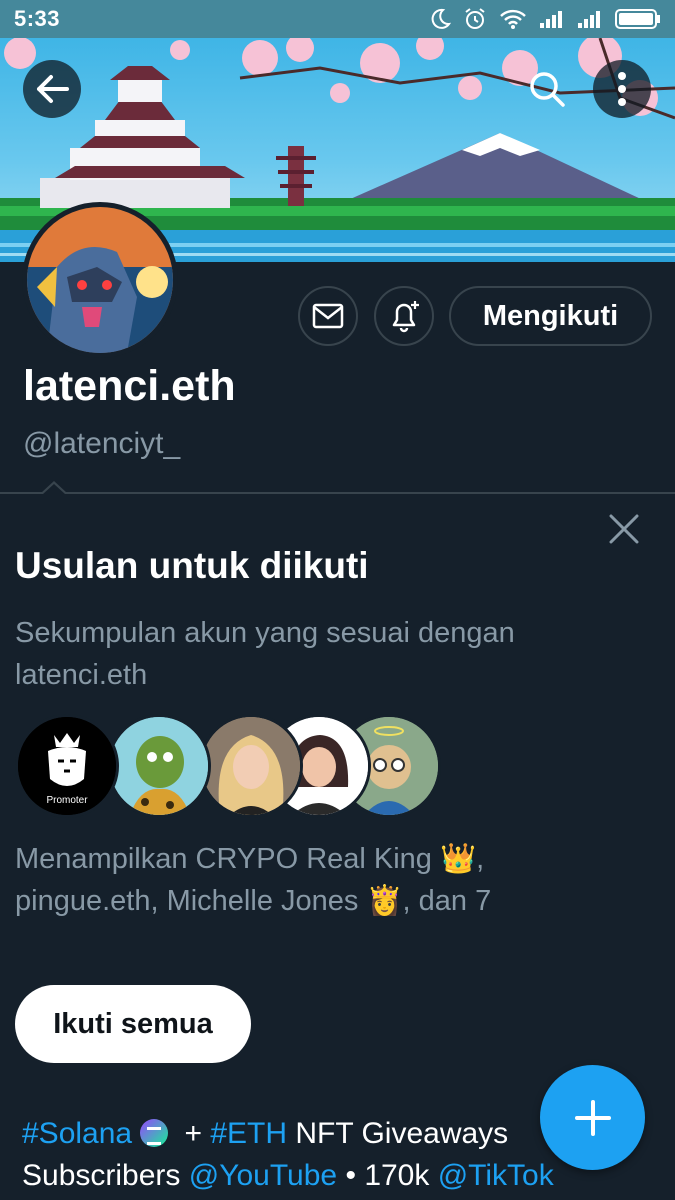 The image size is (675, 1200). I want to click on user-handle: @latenciyt_, so click(102, 443).